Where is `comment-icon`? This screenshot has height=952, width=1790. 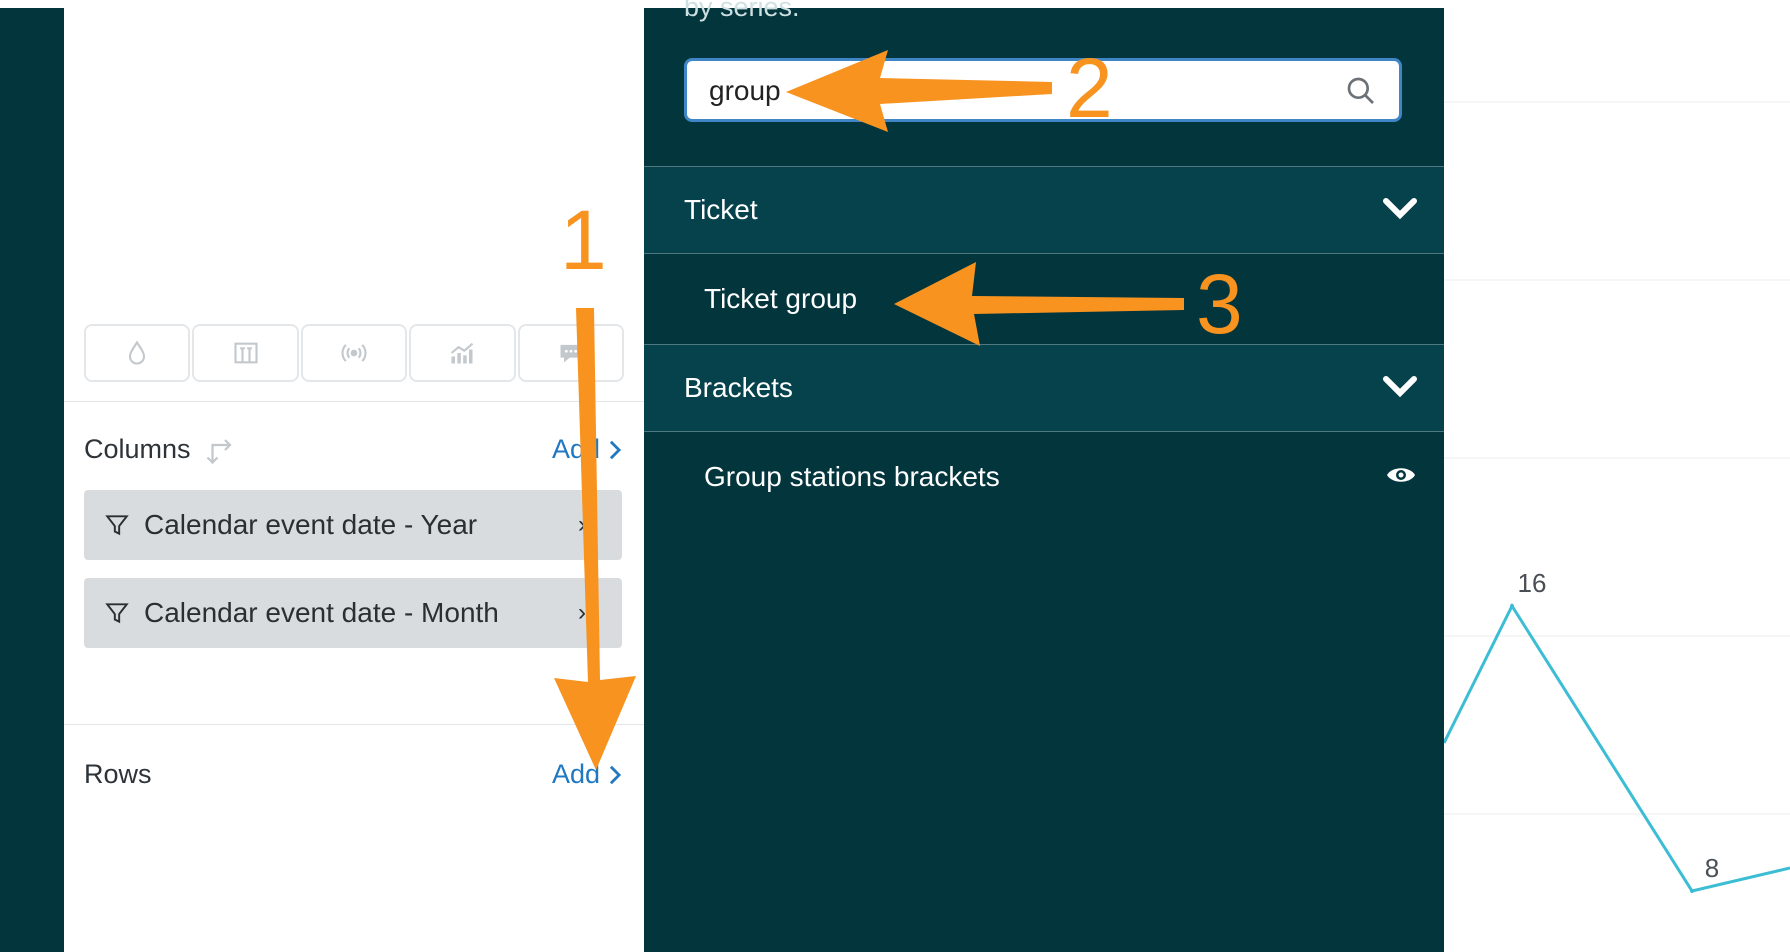 comment-icon is located at coordinates (571, 353).